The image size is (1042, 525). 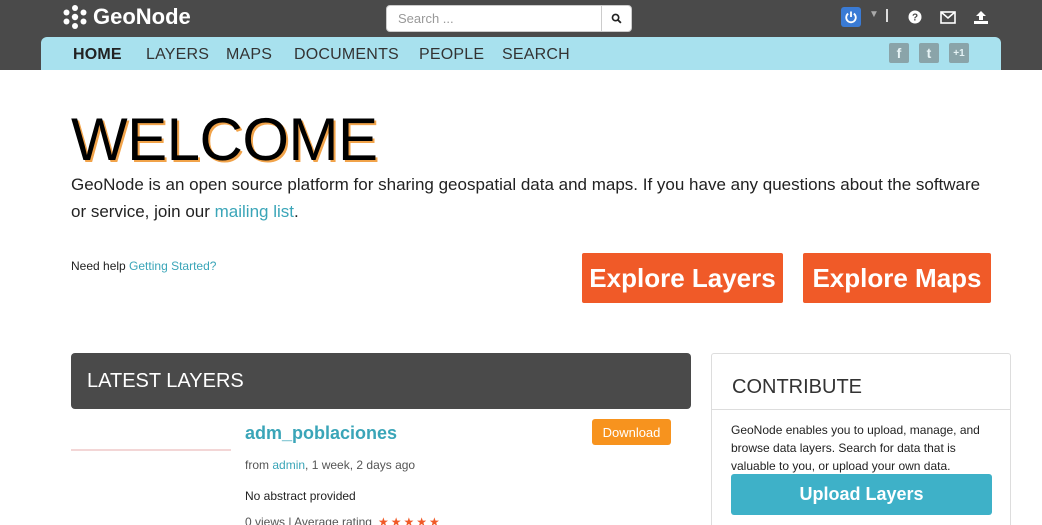 What do you see at coordinates (100, 266) in the screenshot?
I see `help-text: Need help` at bounding box center [100, 266].